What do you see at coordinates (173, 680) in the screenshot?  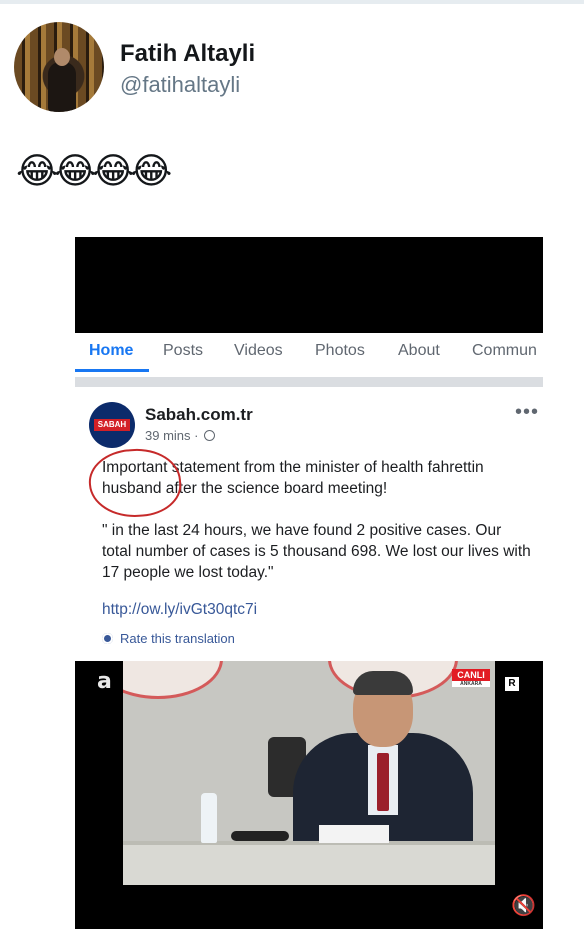 I see `ministry-seal-left` at bounding box center [173, 680].